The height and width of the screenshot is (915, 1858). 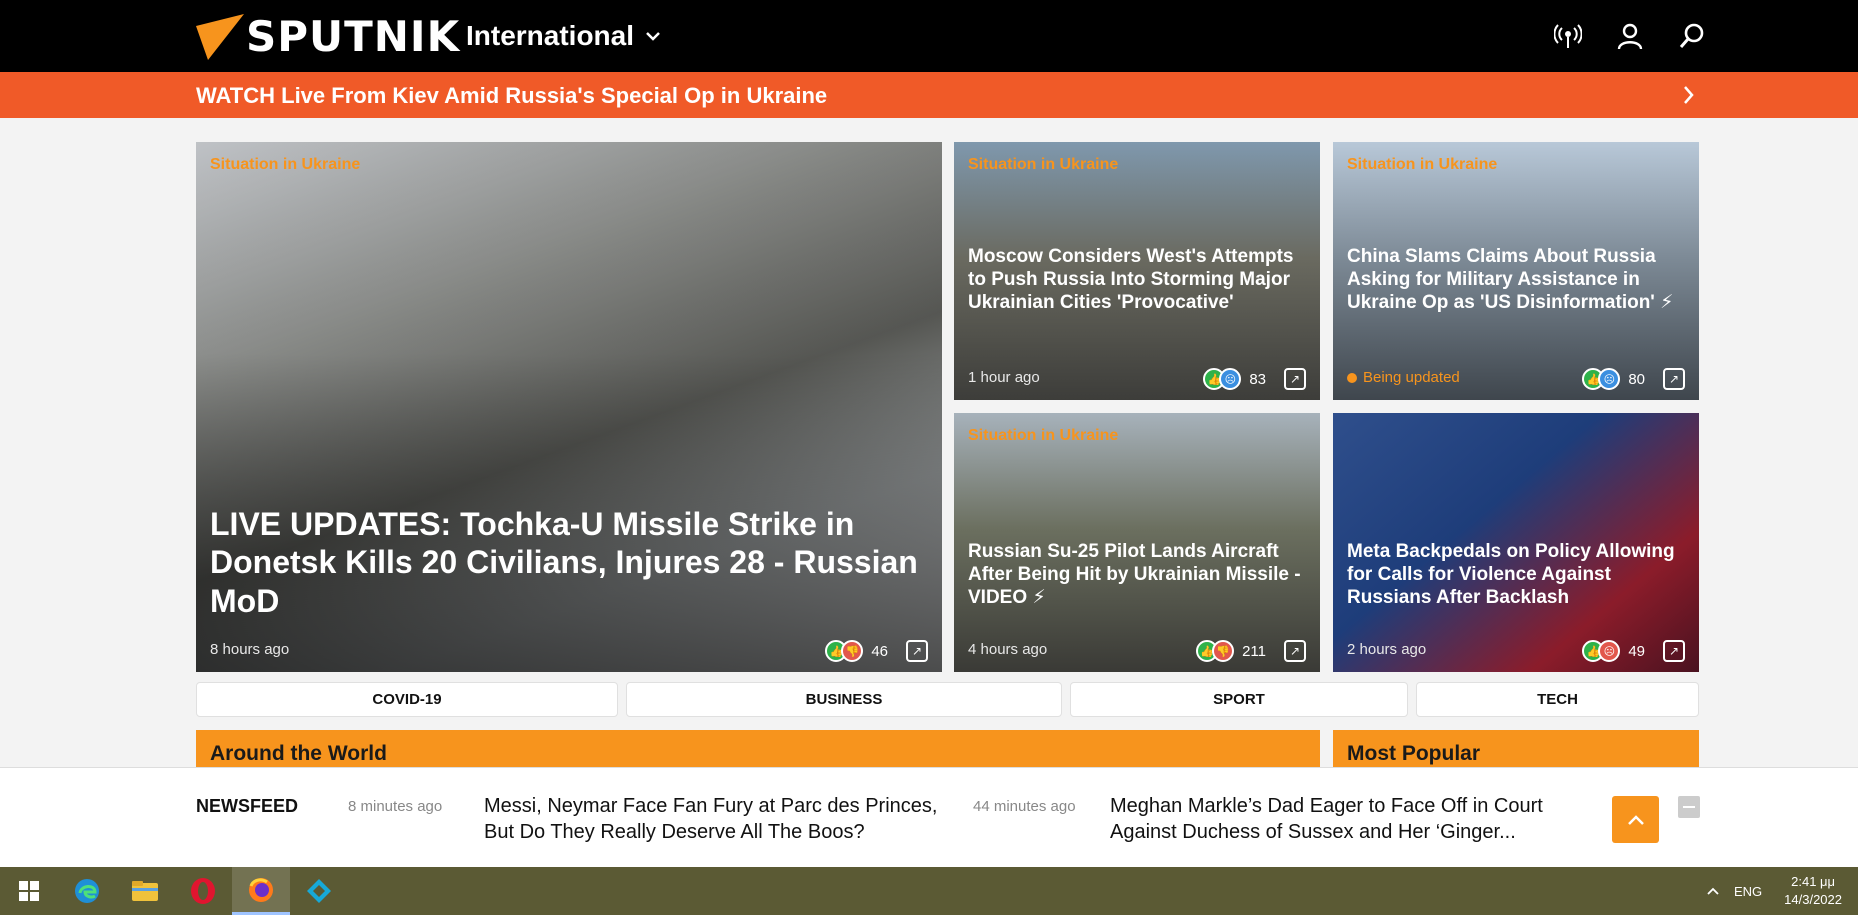 What do you see at coordinates (1557, 699) in the screenshot?
I see `tab-tech: TECH` at bounding box center [1557, 699].